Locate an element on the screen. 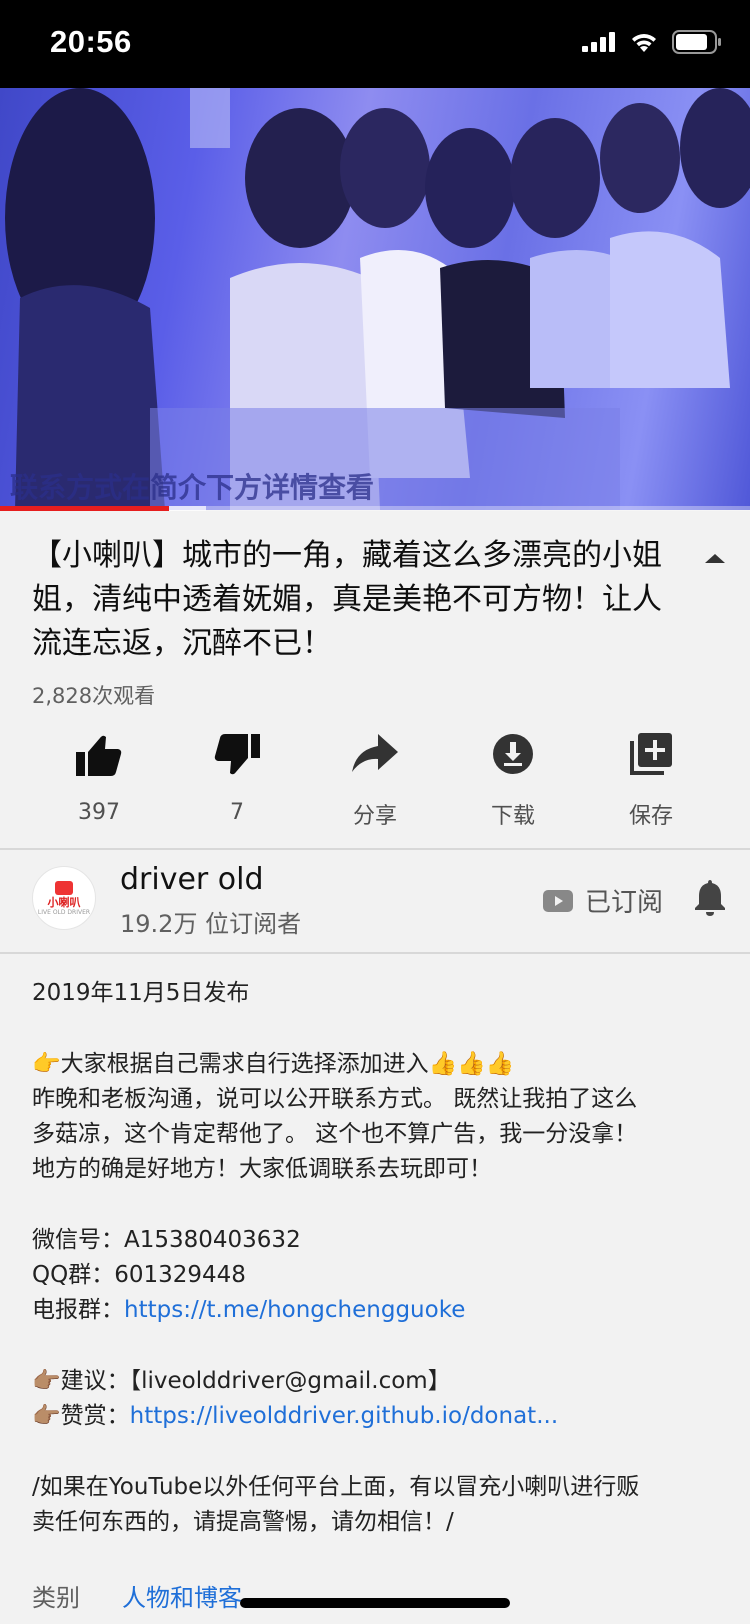  channel-name: driver old is located at coordinates (192, 879).